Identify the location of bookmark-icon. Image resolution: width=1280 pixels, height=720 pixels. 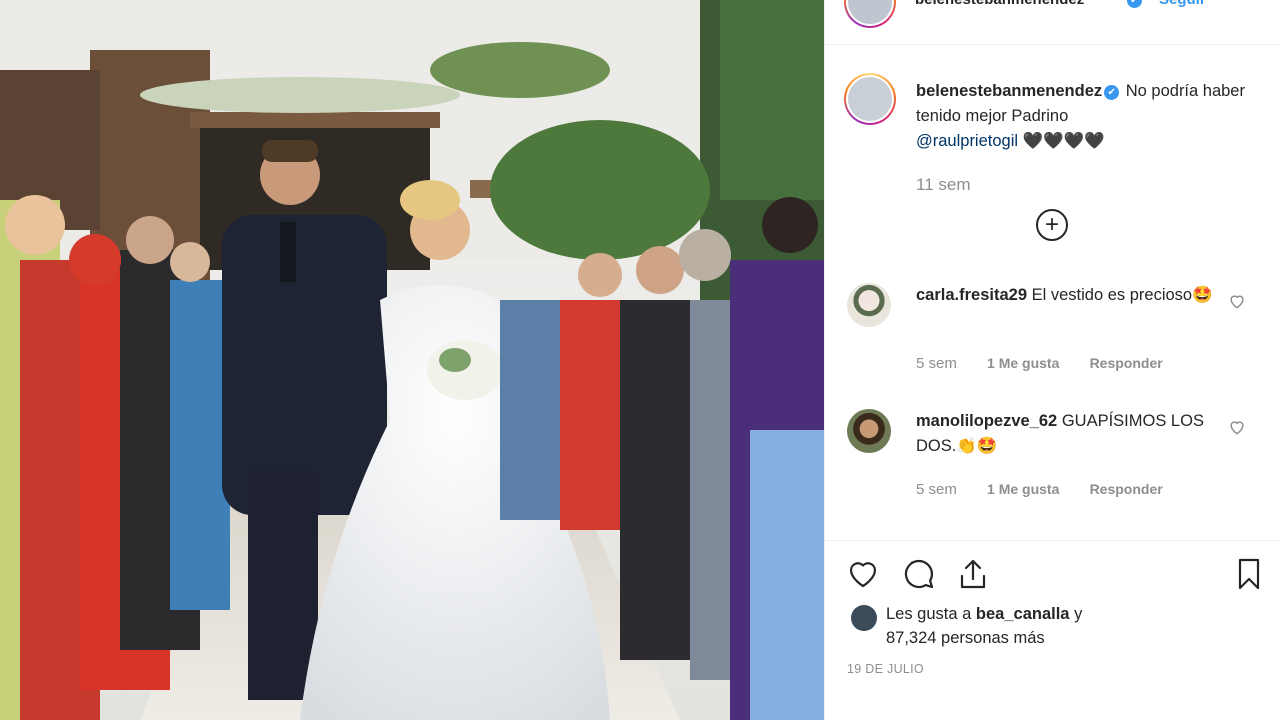
(1249, 574).